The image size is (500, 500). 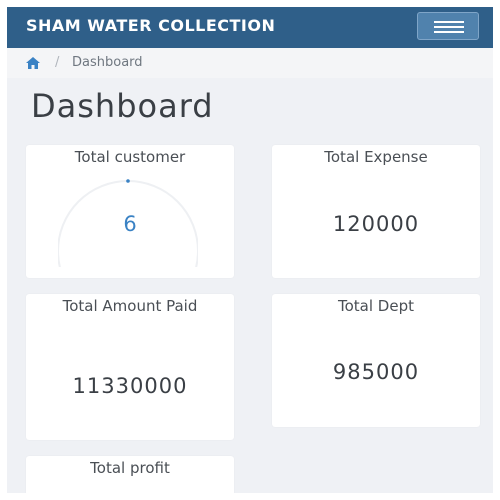 I want to click on top-navbar: SHAM WATER COLLECTION, so click(x=250, y=27).